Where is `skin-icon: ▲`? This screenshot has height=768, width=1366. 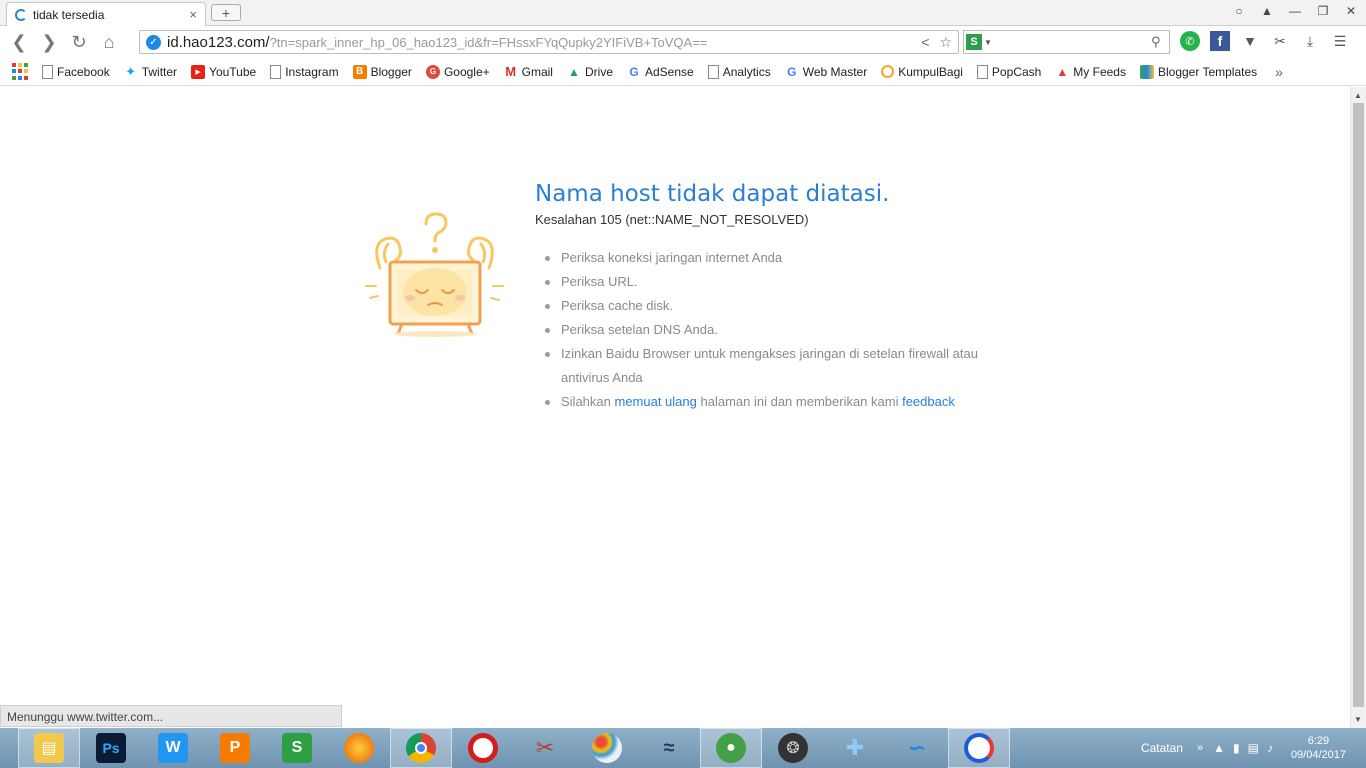 skin-icon: ▲ is located at coordinates (1267, 11).